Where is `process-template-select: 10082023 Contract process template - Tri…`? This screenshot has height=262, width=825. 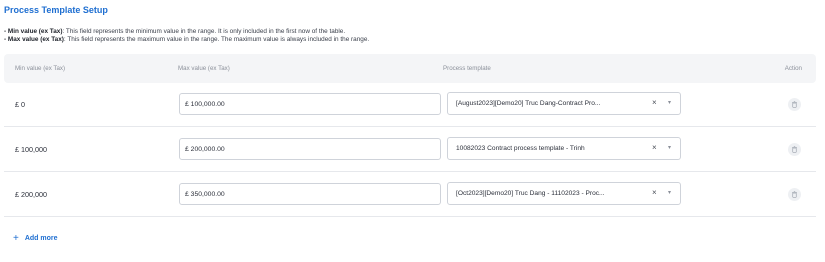 process-template-select: 10082023 Contract process template - Tri… is located at coordinates (564, 148).